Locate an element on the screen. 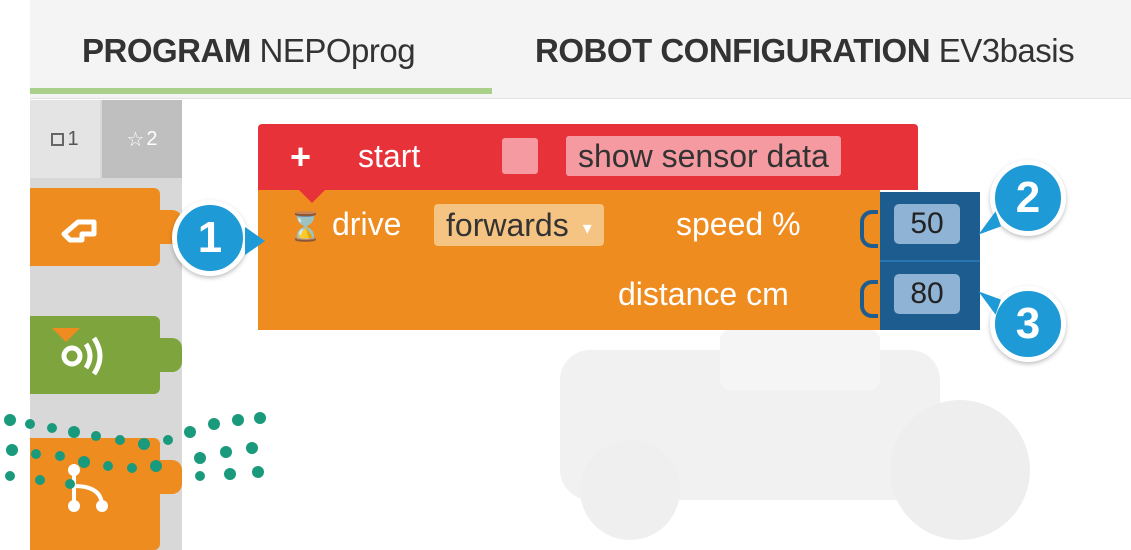  block-notch is located at coordinates (312, 196).